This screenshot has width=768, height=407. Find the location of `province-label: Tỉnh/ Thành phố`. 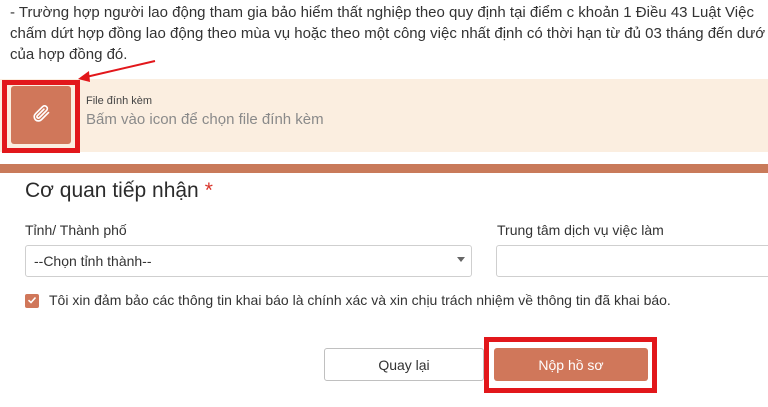

province-label: Tỉnh/ Thành phố is located at coordinates (76, 230).